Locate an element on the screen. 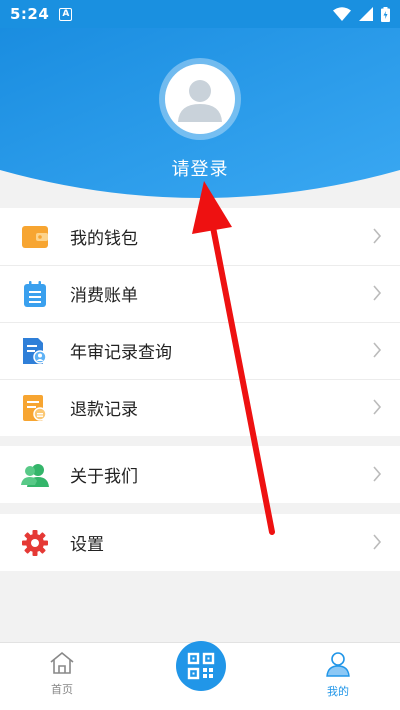 Image resolution: width=400 pixels, height=710 pixels. menu-label: 消费账单 is located at coordinates (104, 296).